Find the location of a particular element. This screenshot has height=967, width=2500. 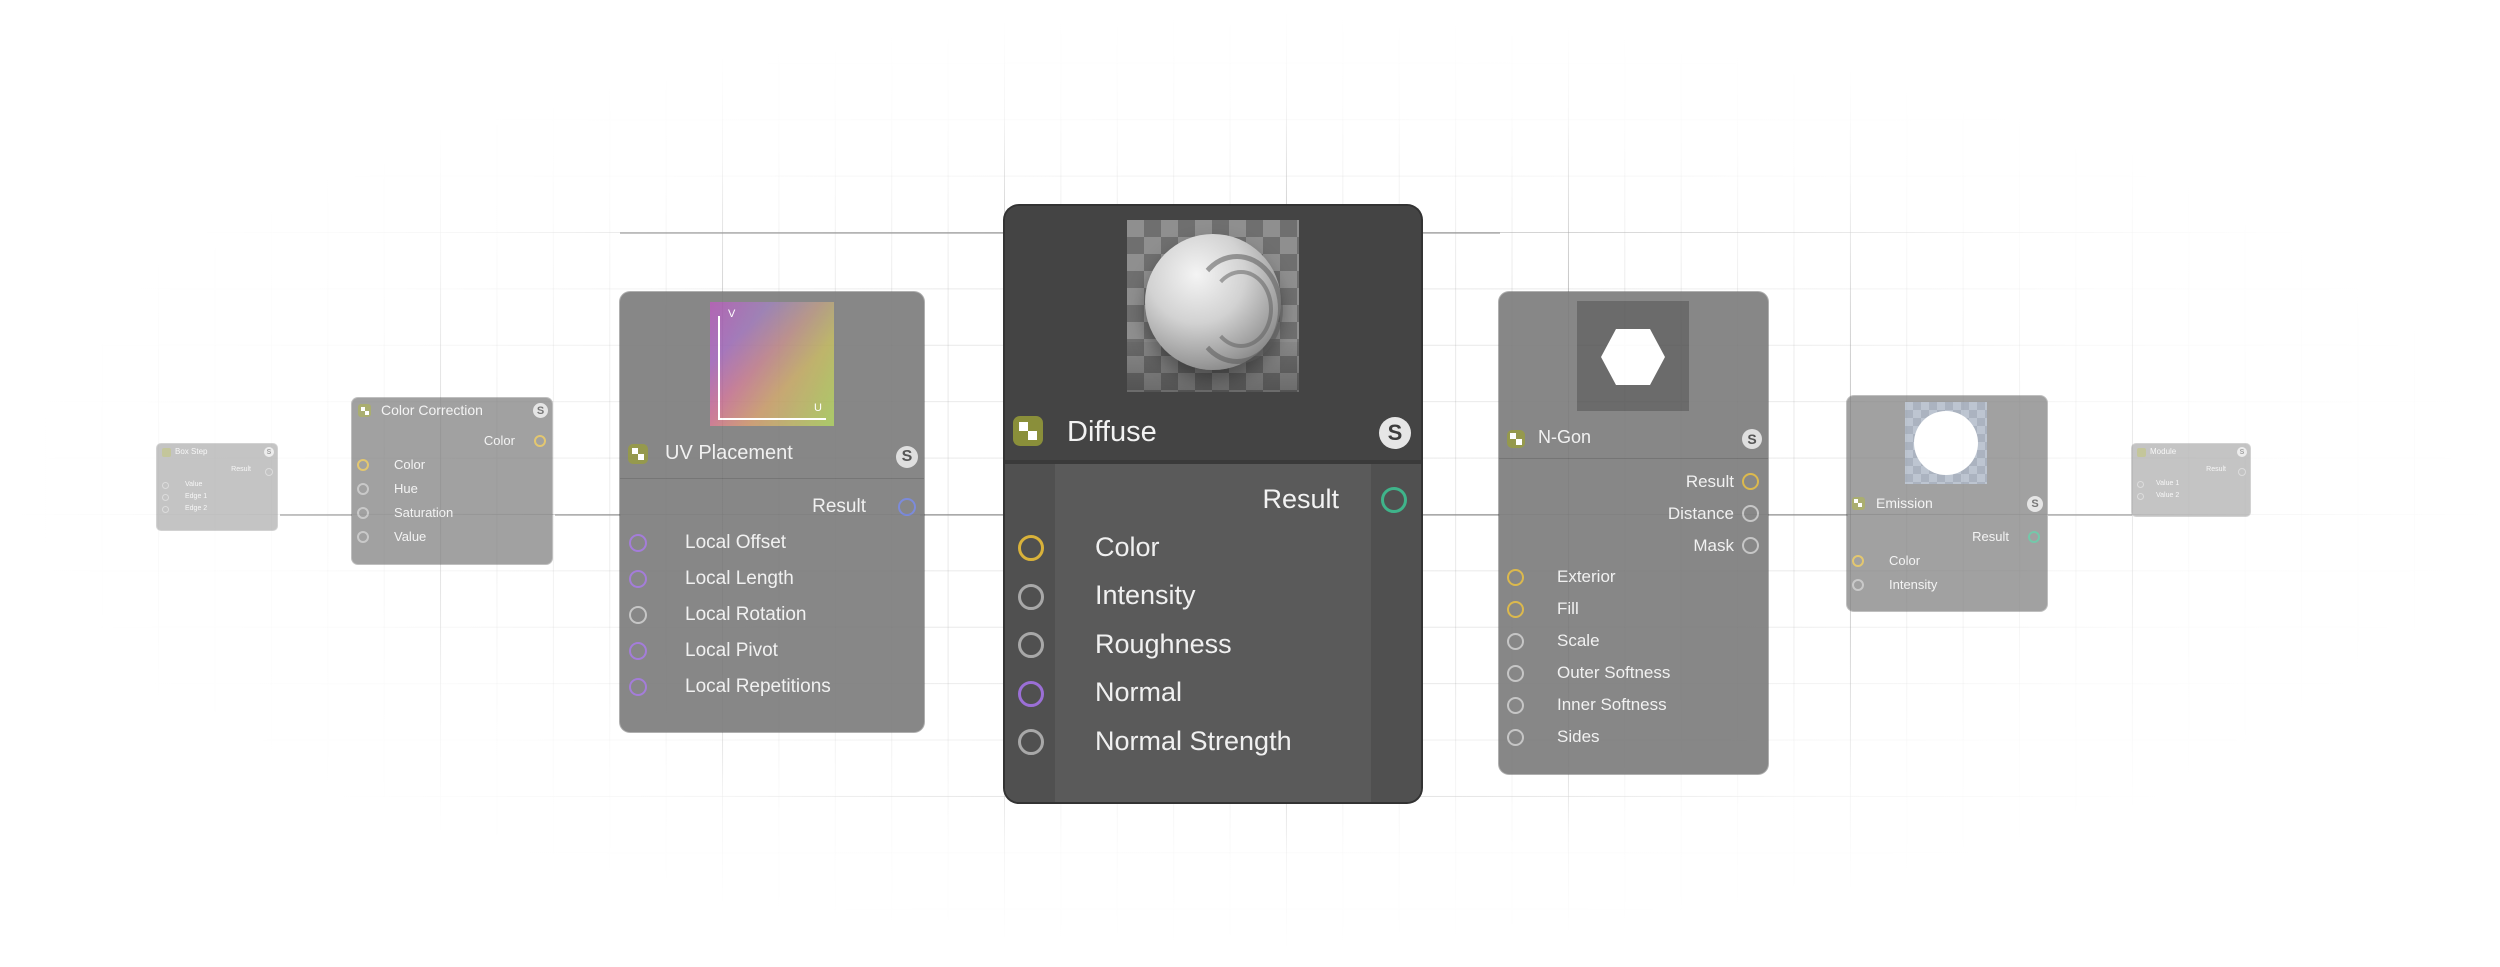

u-axis-label: U is located at coordinates (818, 408).